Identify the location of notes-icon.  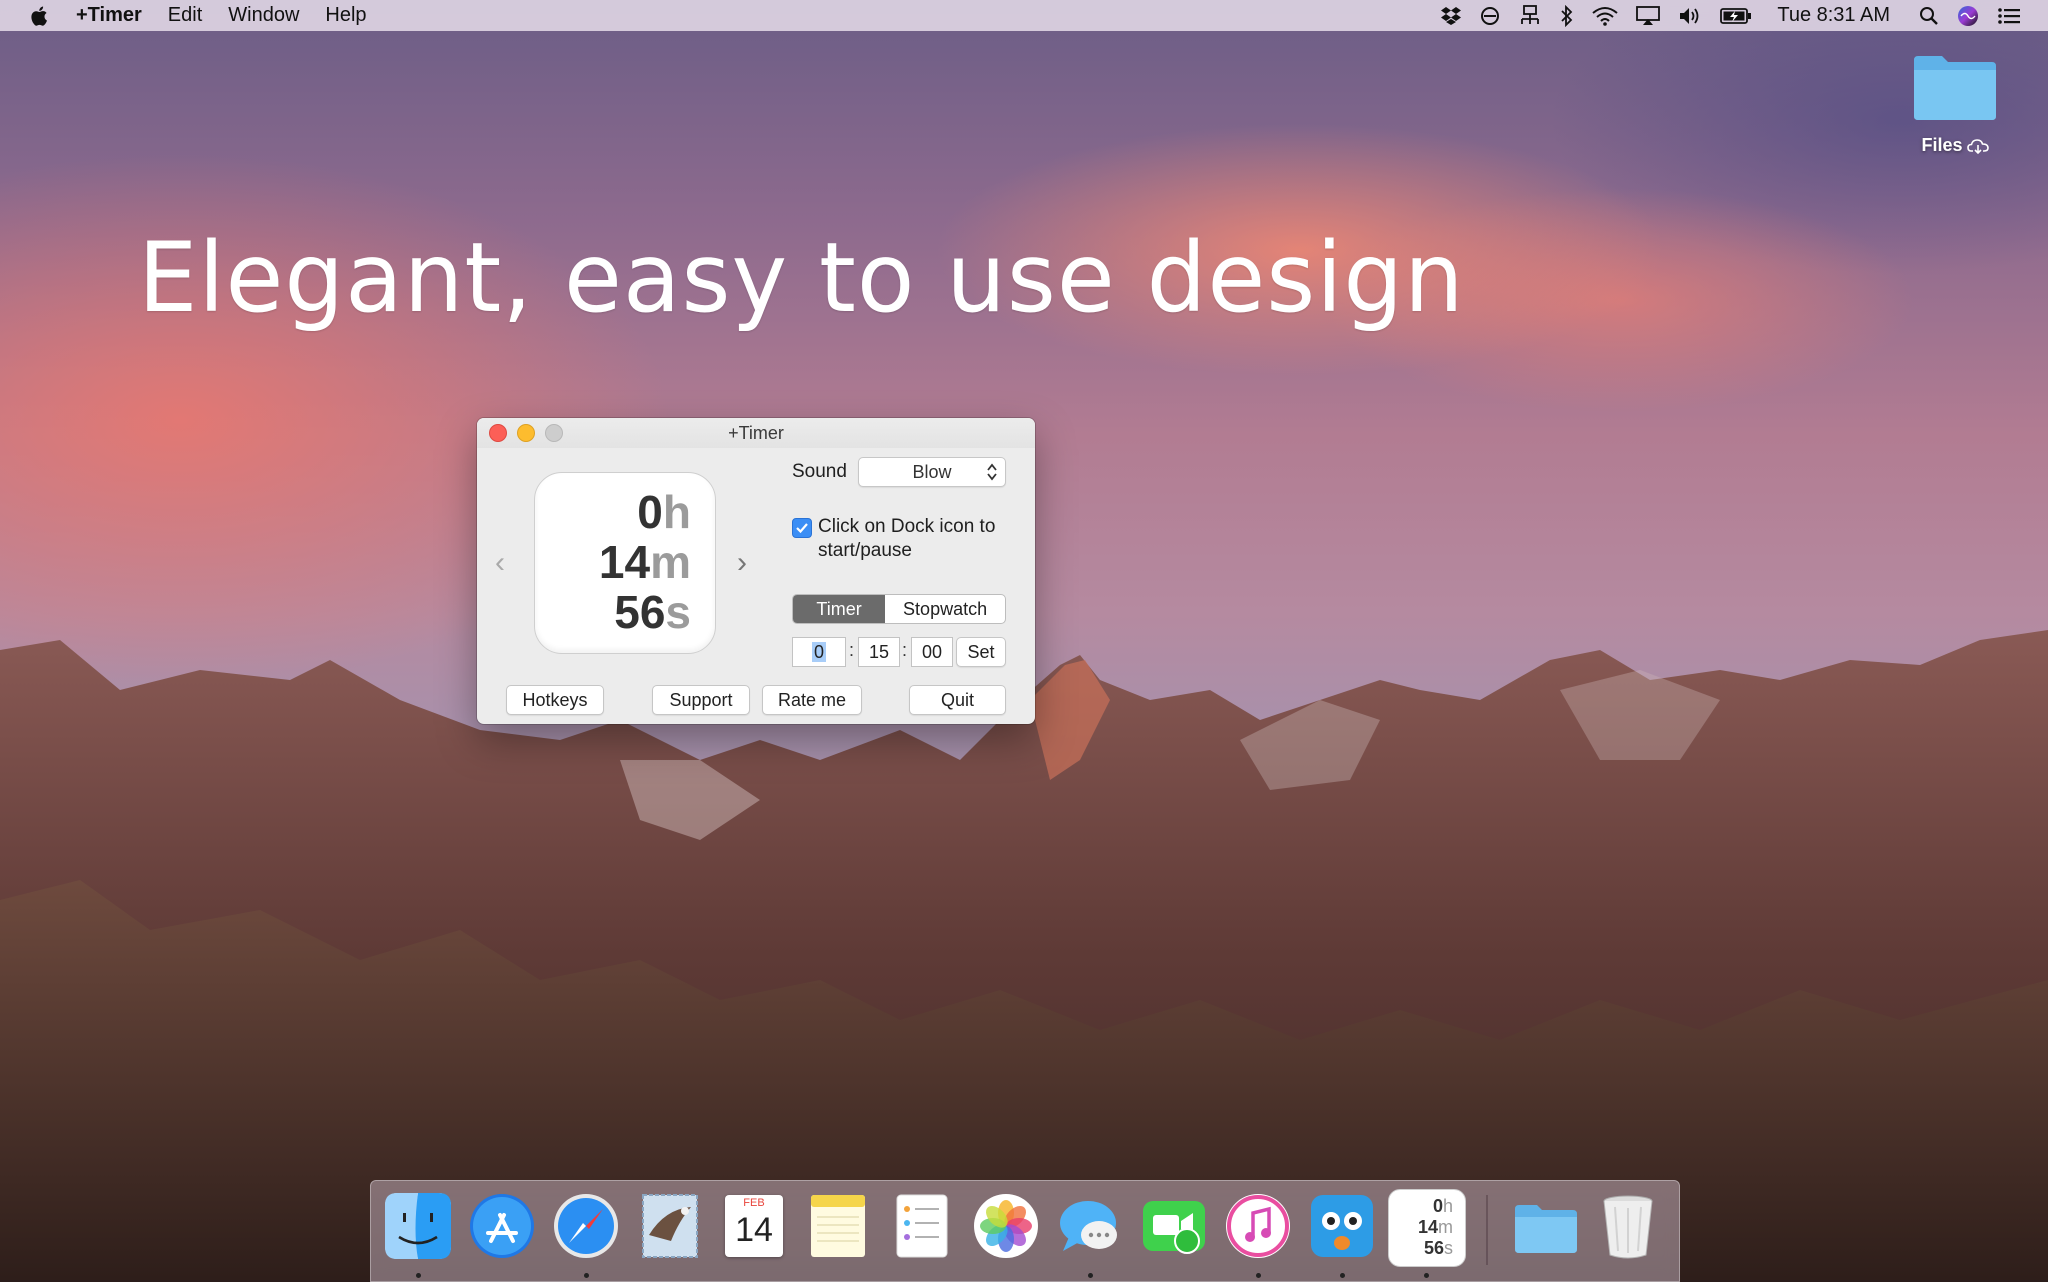
(838, 1226).